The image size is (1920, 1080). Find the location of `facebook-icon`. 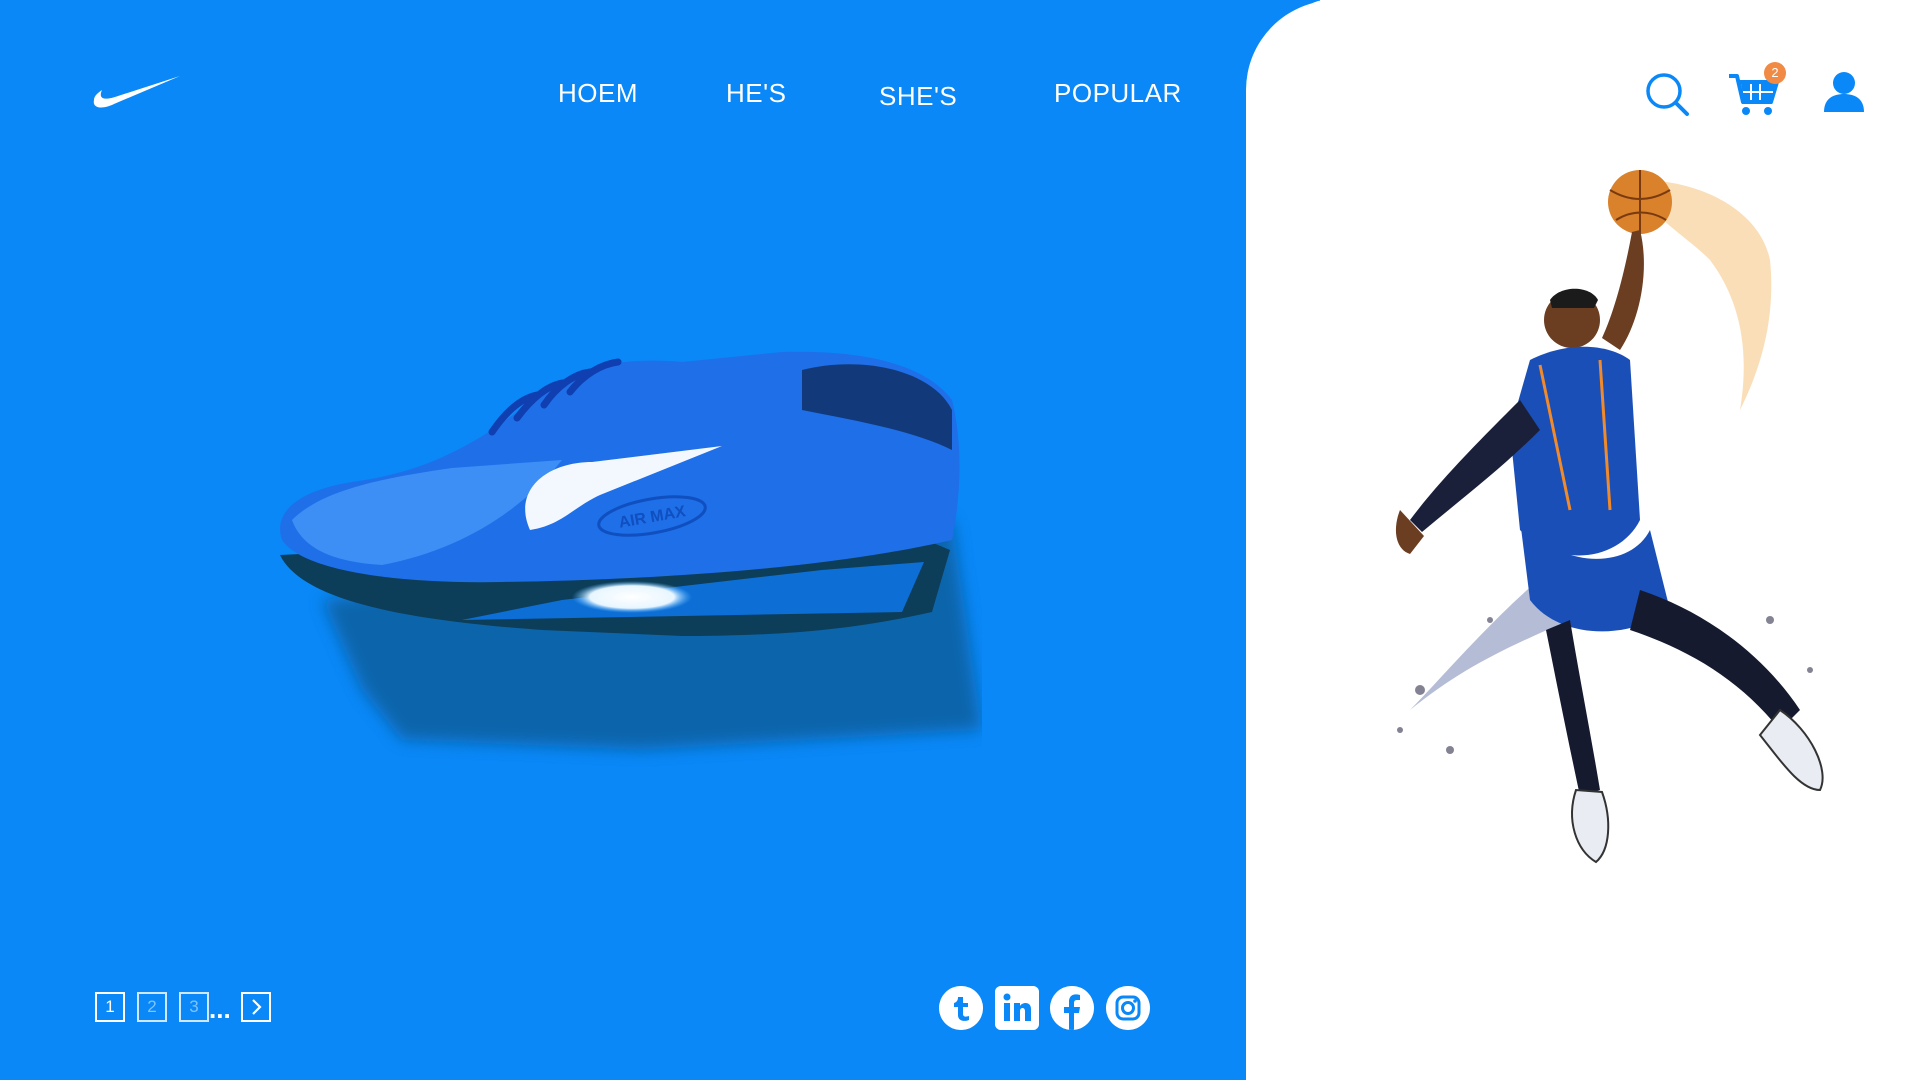

facebook-icon is located at coordinates (1072, 1008).